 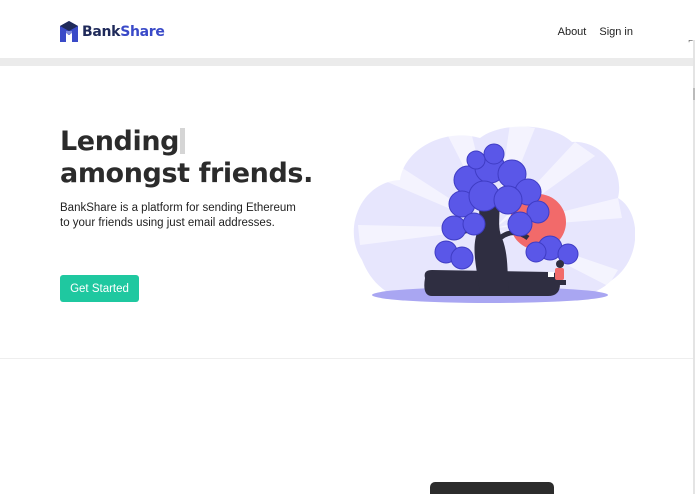 I want to click on top-navbar: BankShare About Sign in, so click(x=347, y=29).